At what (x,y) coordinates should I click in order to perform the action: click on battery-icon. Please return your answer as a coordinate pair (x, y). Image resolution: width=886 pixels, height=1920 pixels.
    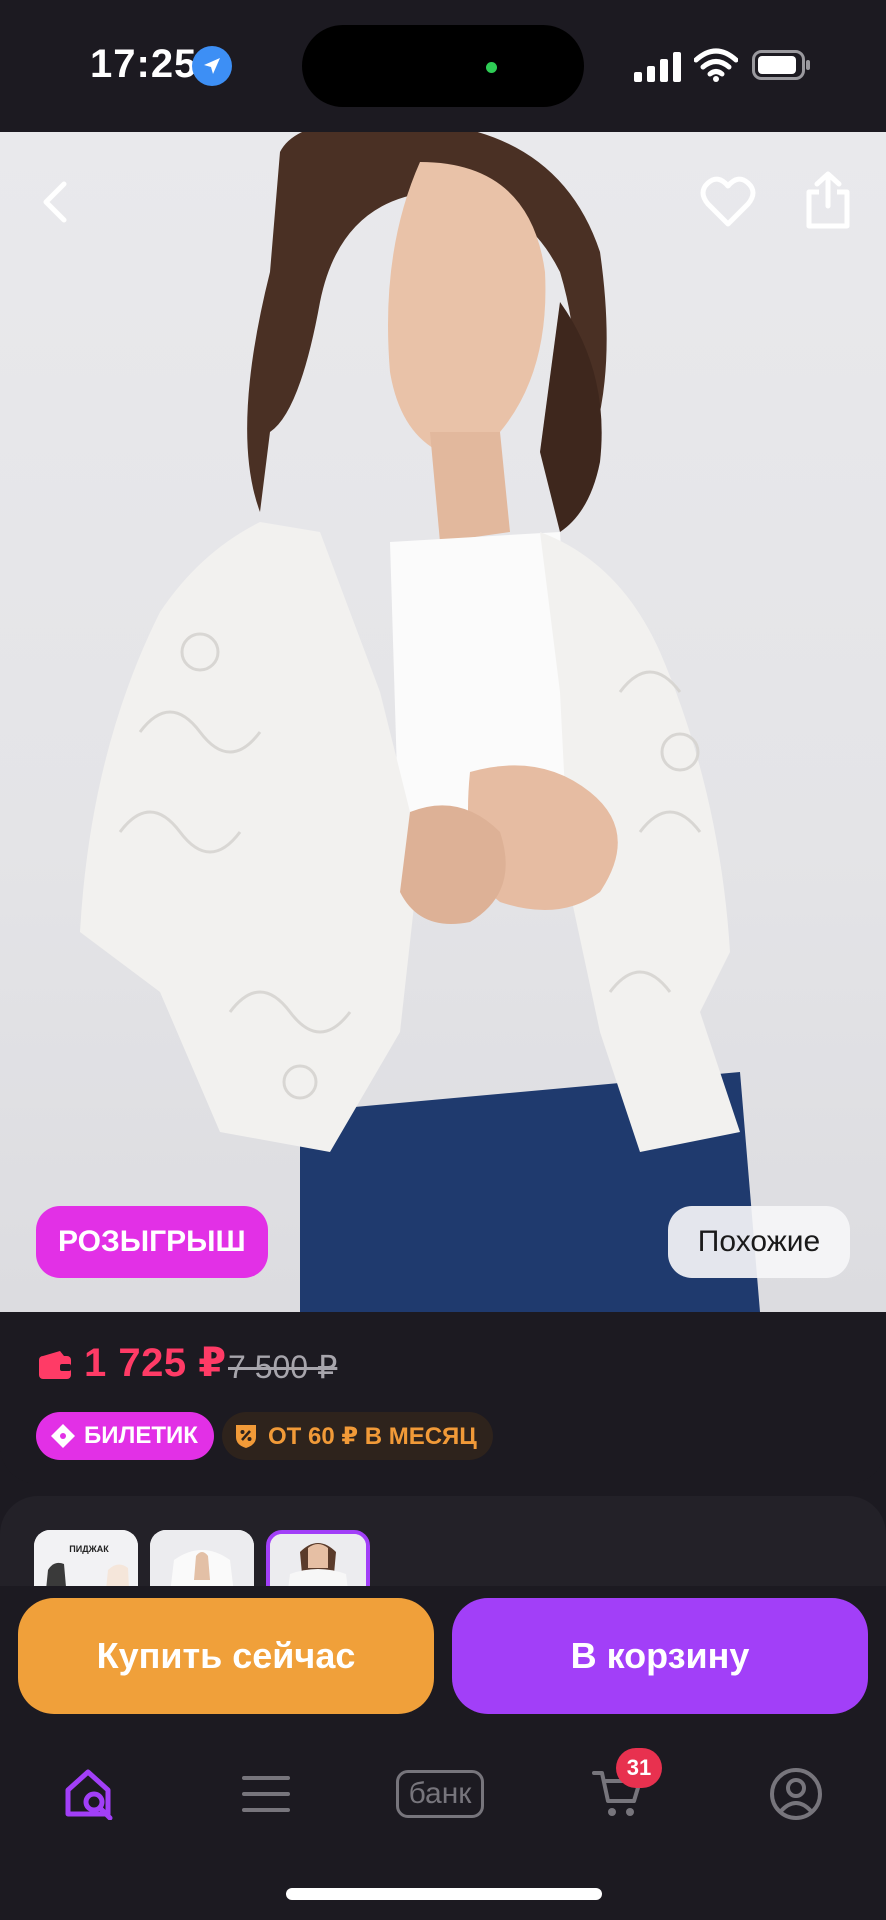
    Looking at the image, I should click on (781, 65).